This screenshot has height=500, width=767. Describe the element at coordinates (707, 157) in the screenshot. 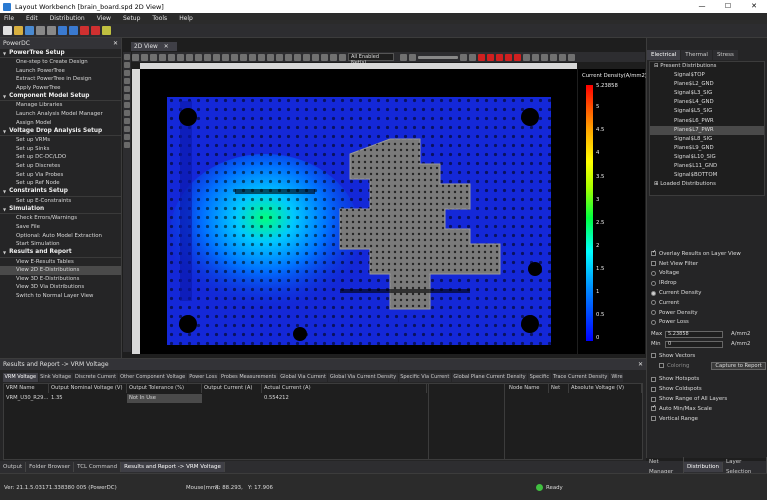

I see `tree-layer-item: Signal$L10_SIG` at that location.